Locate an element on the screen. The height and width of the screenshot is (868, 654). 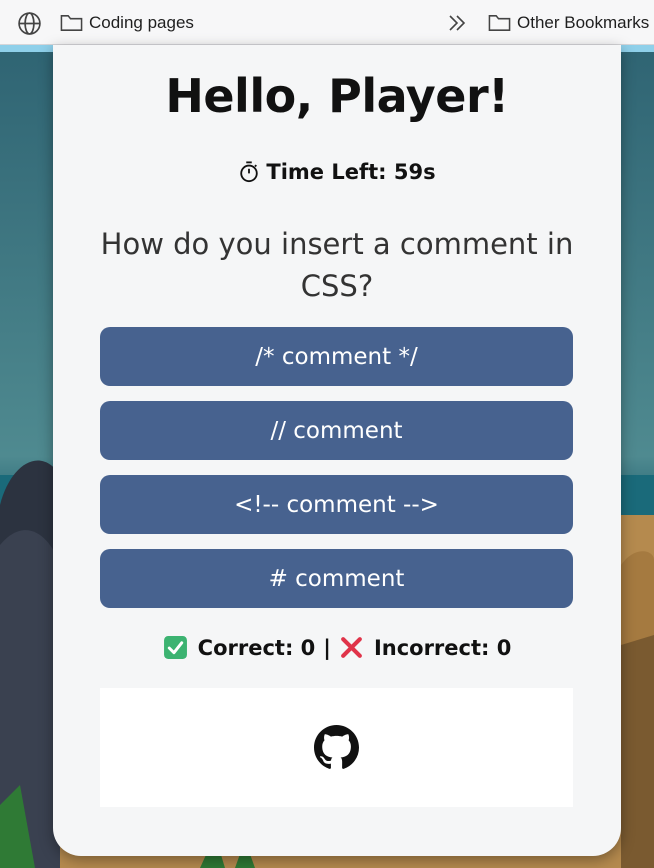
answer-button-3: <!-- comment --> is located at coordinates (336, 504).